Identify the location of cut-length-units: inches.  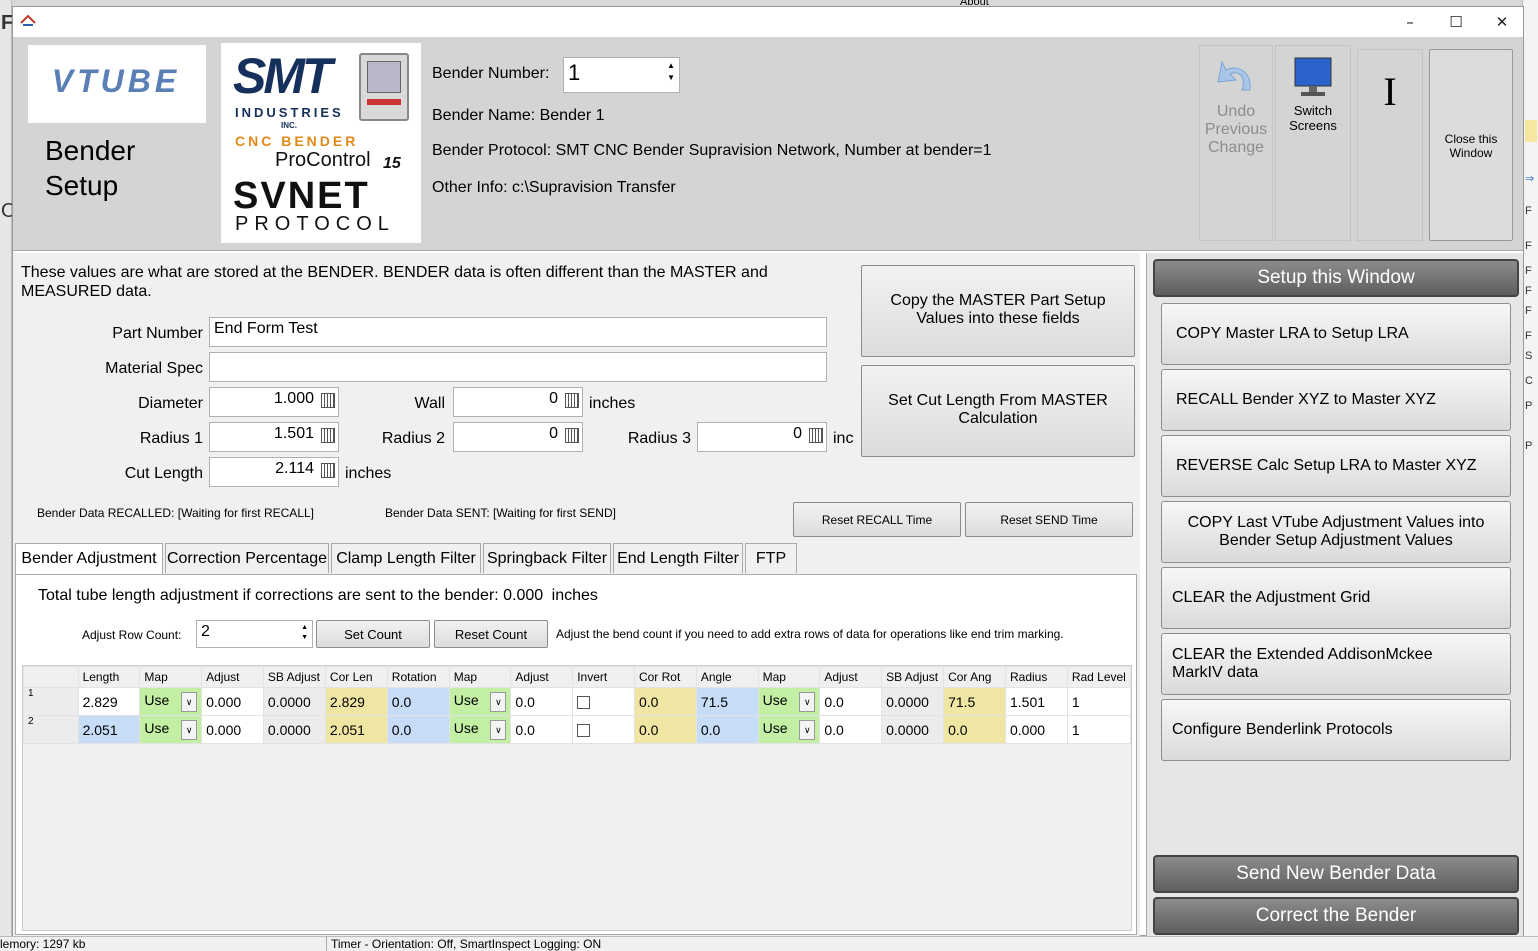
(368, 473).